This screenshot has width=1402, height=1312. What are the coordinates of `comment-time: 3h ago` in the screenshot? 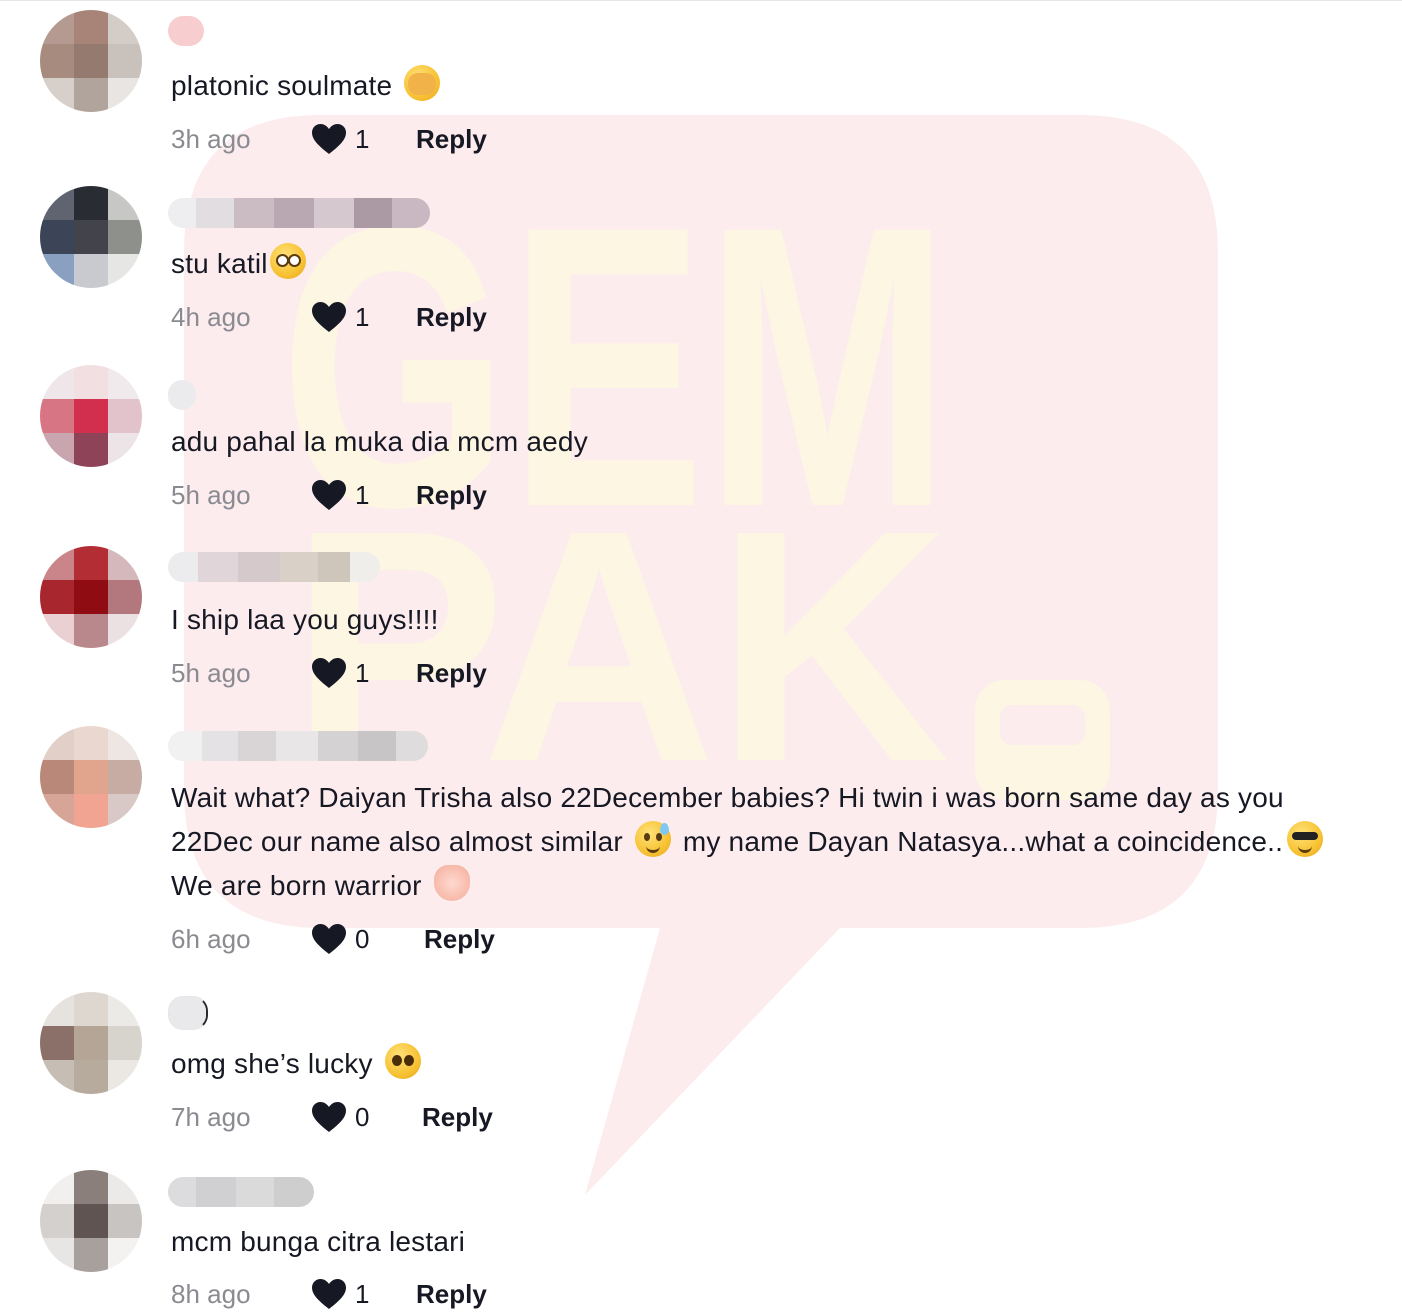 It's located at (211, 138).